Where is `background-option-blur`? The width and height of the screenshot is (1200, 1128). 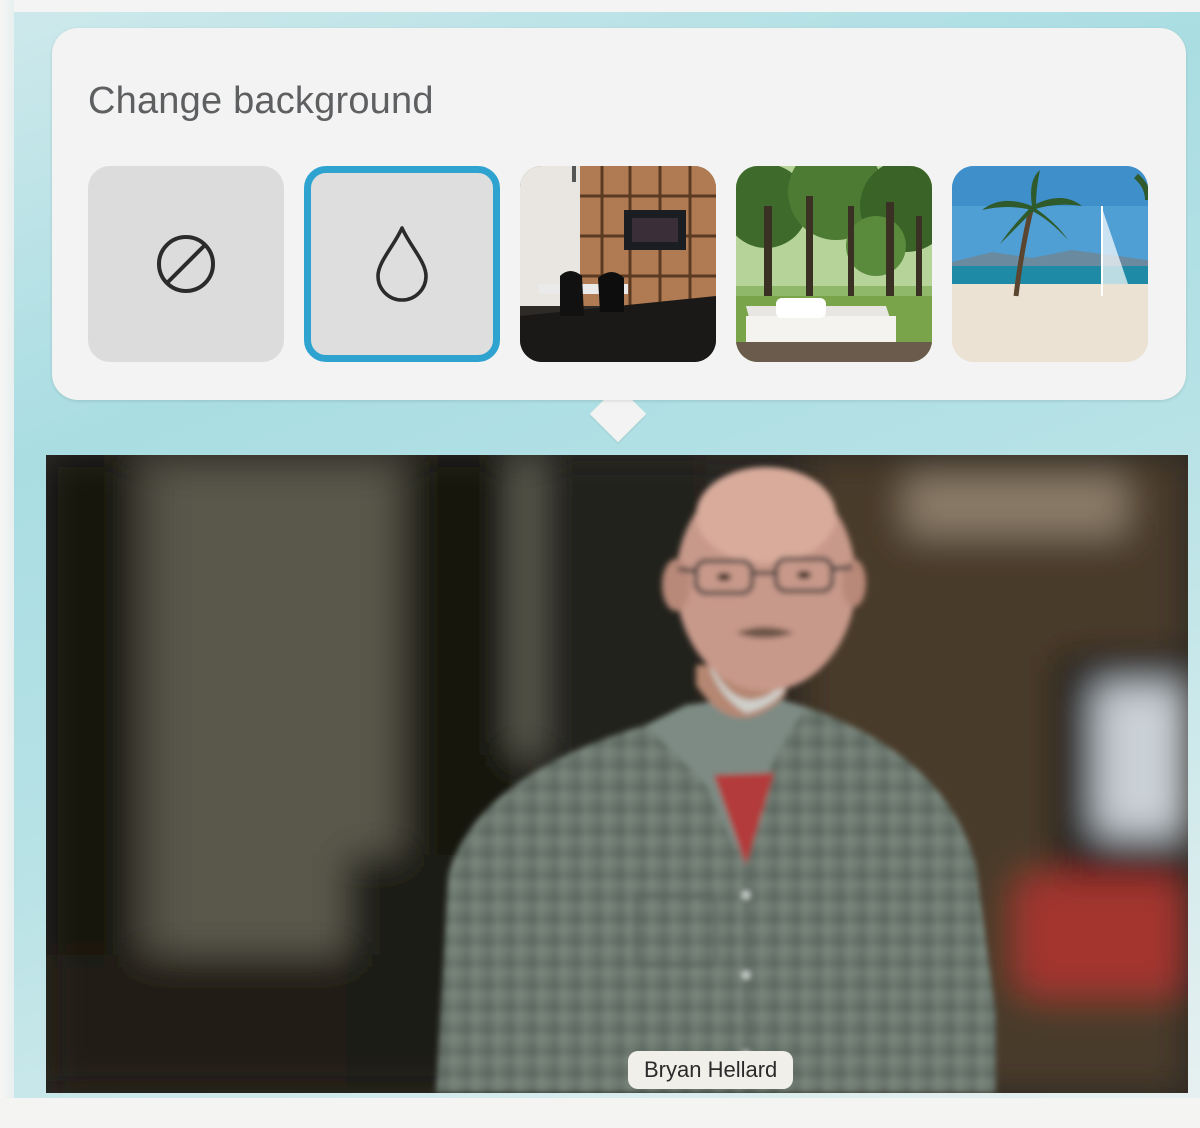 background-option-blur is located at coordinates (402, 264).